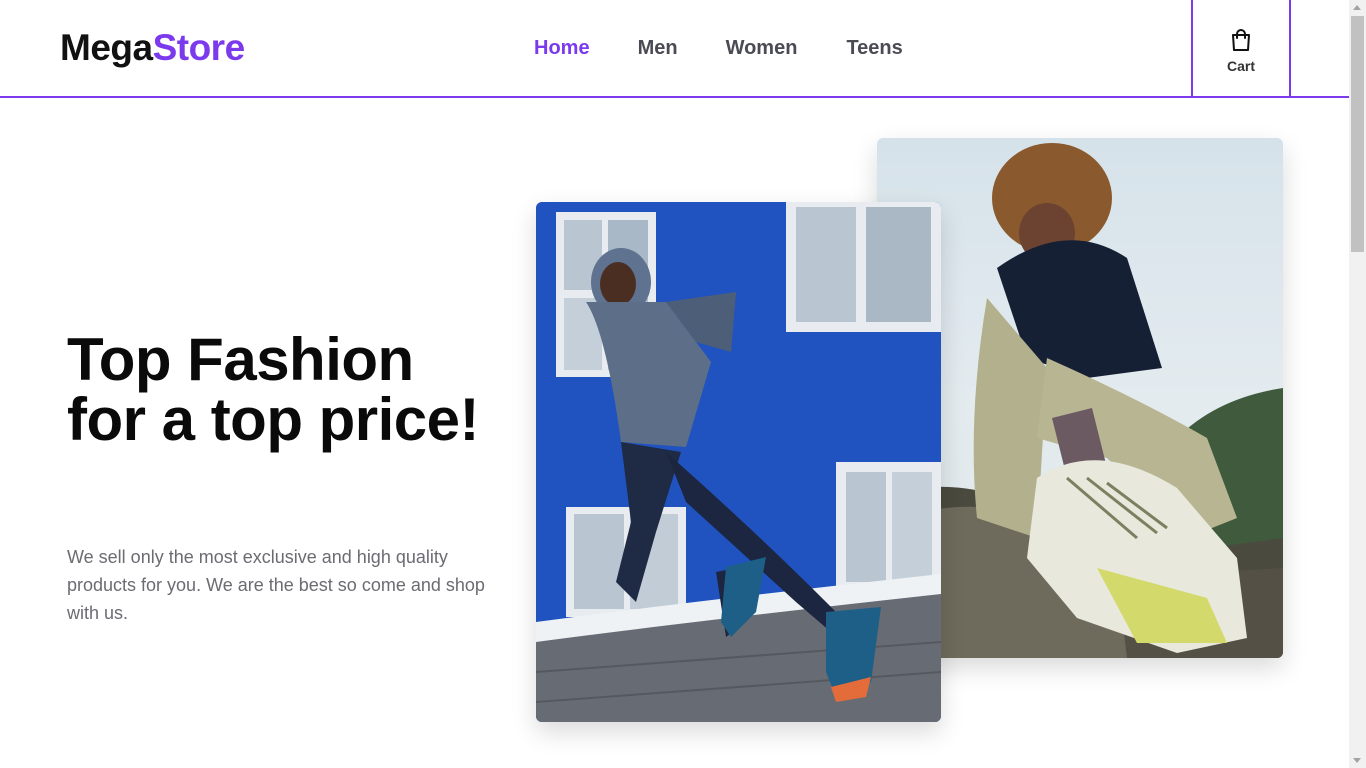 This screenshot has width=1366, height=768. I want to click on hero-title: Top Fashion for a top price!, so click(273, 389).